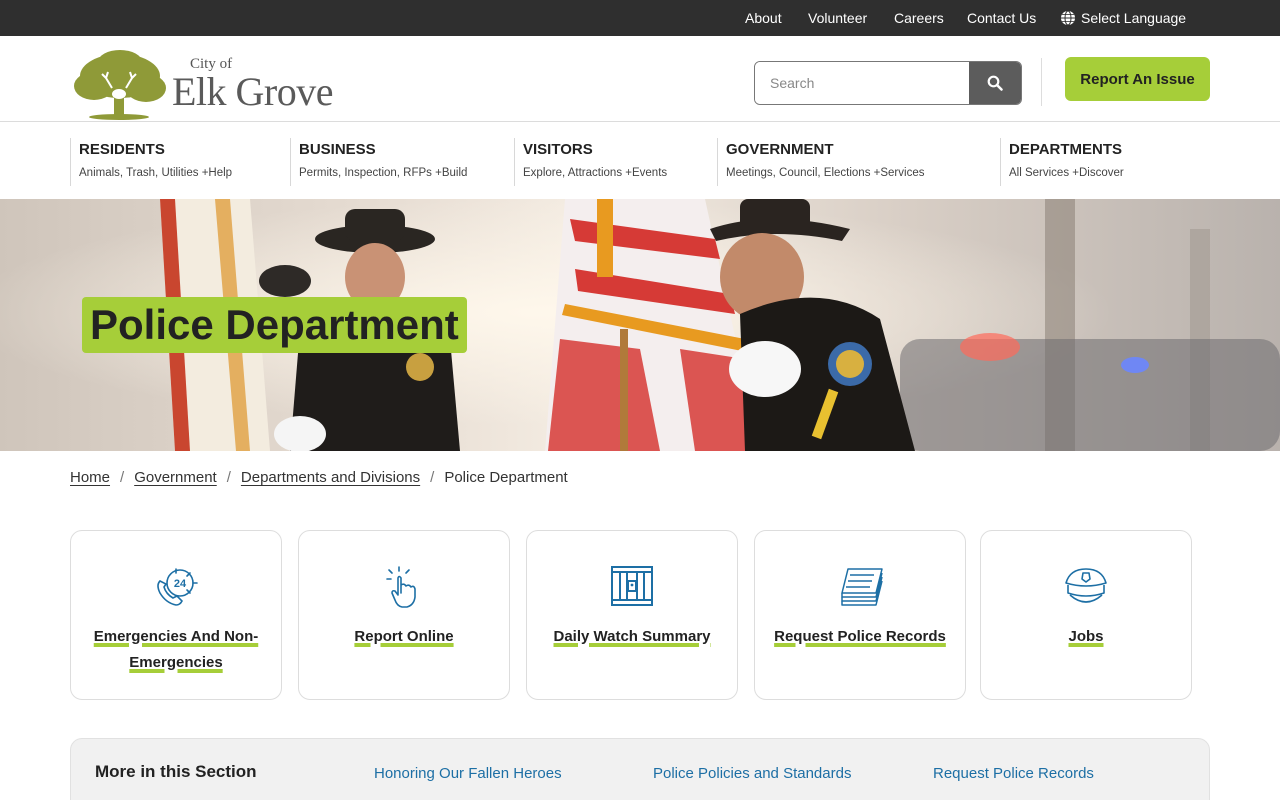 The height and width of the screenshot is (800, 1280). Describe the element at coordinates (1041, 82) in the screenshot. I see `header-divider` at that location.